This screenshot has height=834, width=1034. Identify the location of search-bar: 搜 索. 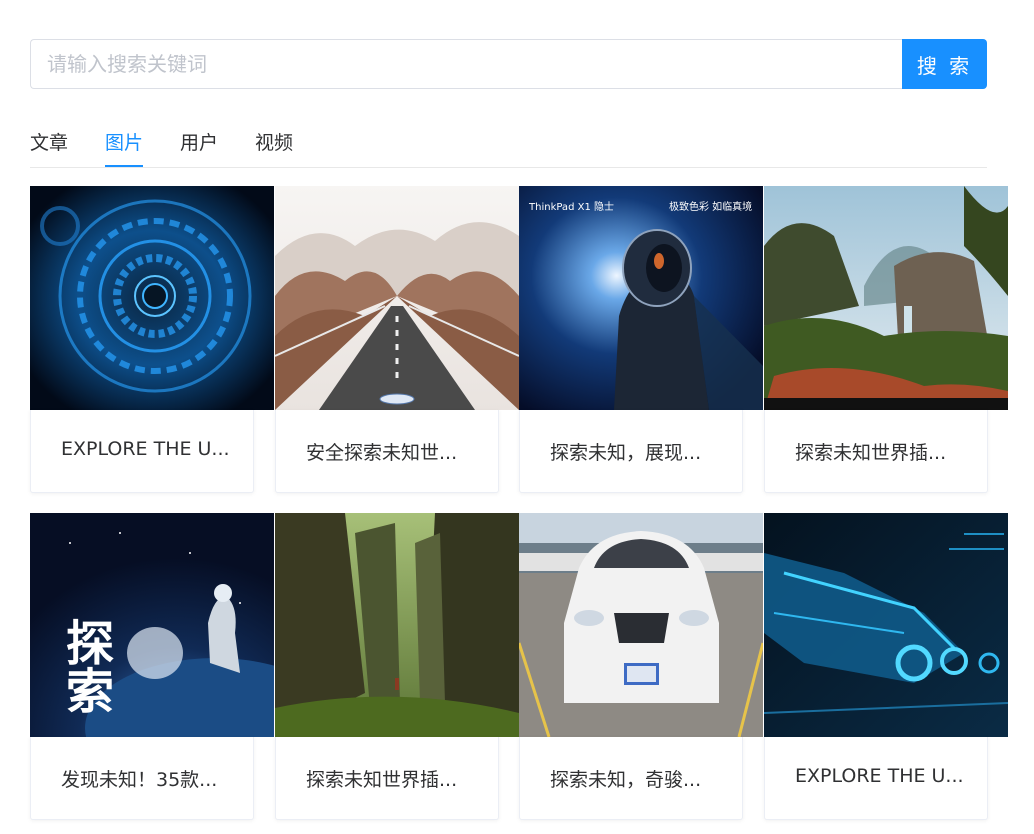
(508, 64).